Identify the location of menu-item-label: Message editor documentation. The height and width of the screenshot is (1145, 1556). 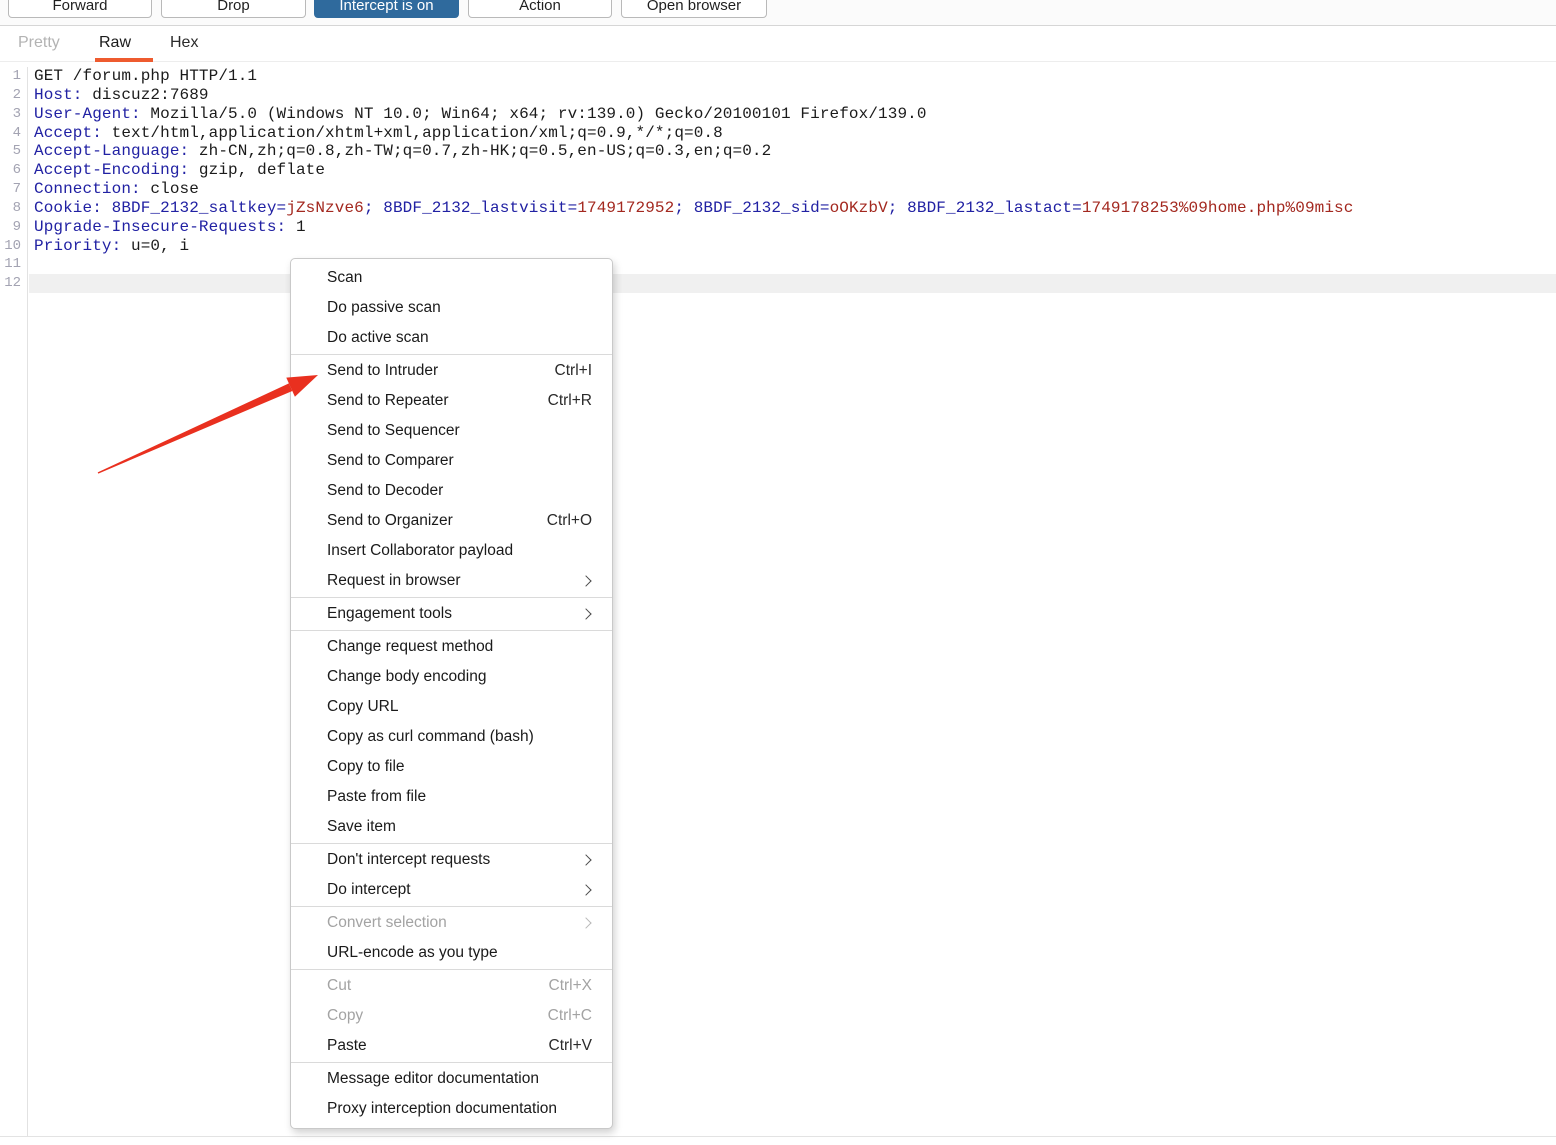
(433, 1078).